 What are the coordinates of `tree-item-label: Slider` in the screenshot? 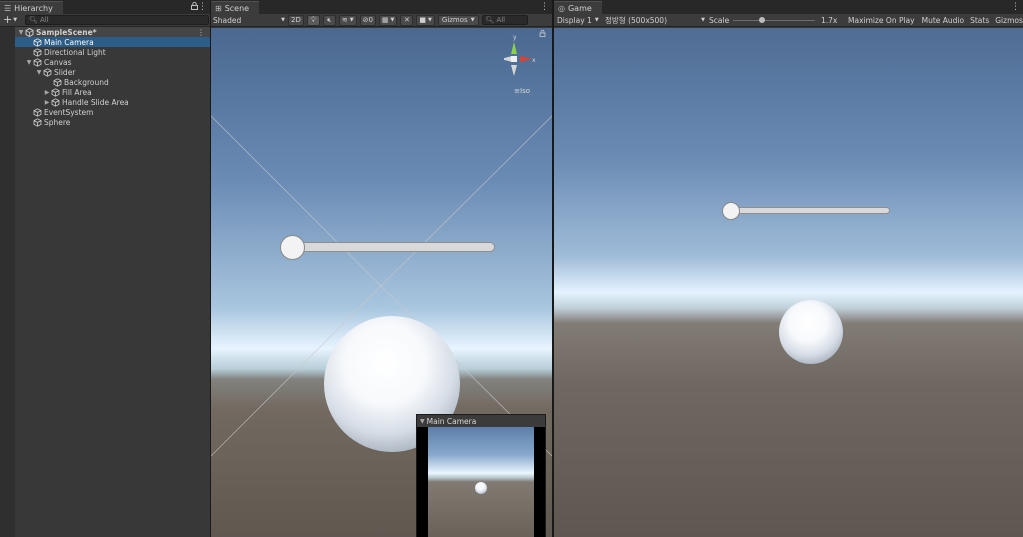 It's located at (65, 72).